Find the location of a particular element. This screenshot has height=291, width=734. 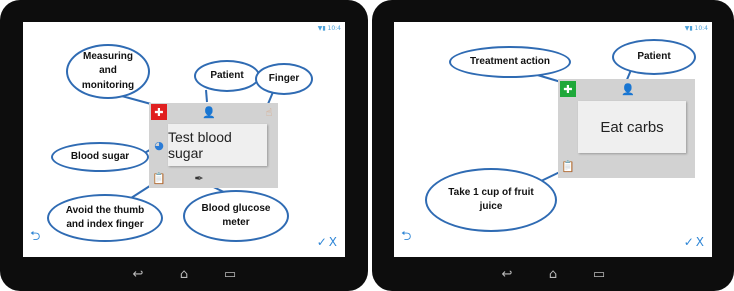

green-cross-icon: ✚ is located at coordinates (568, 89).